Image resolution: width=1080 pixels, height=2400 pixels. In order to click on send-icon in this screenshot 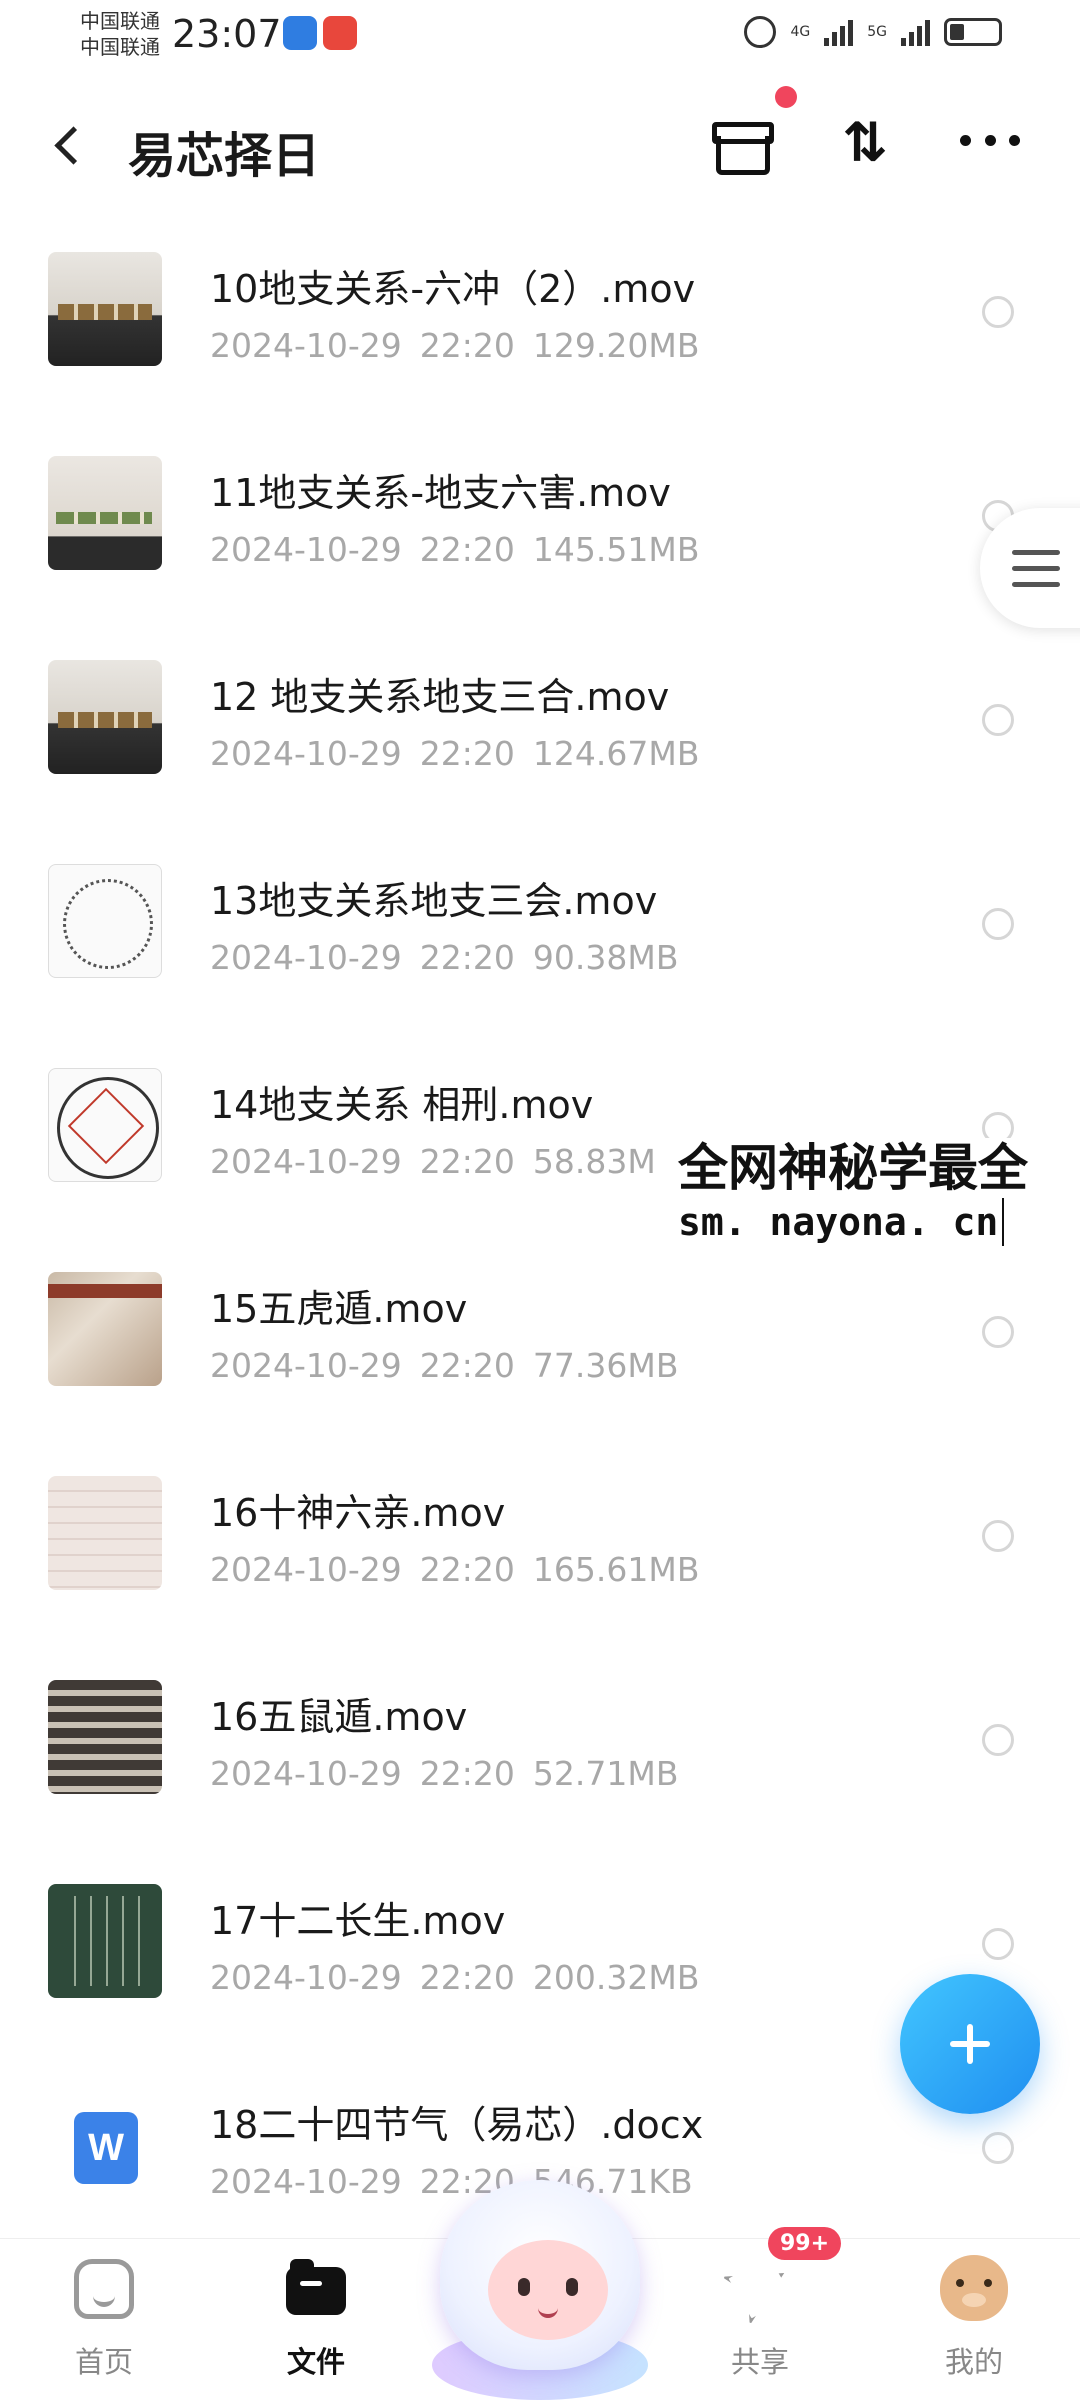, I will do `click(760, 2287)`.